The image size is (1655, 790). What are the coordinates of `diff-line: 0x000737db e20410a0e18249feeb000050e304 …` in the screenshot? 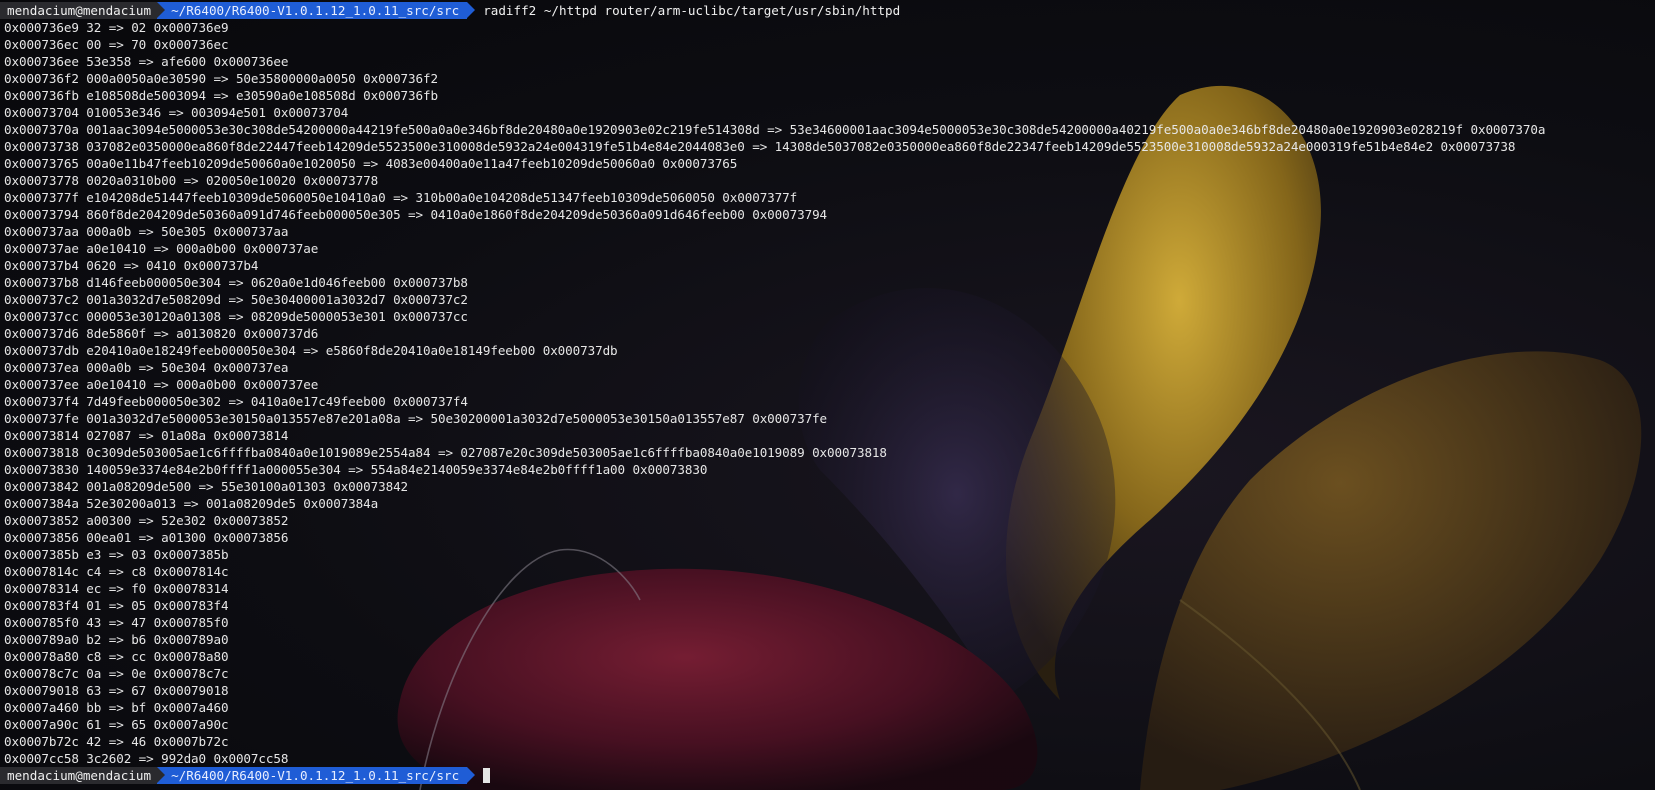 It's located at (311, 350).